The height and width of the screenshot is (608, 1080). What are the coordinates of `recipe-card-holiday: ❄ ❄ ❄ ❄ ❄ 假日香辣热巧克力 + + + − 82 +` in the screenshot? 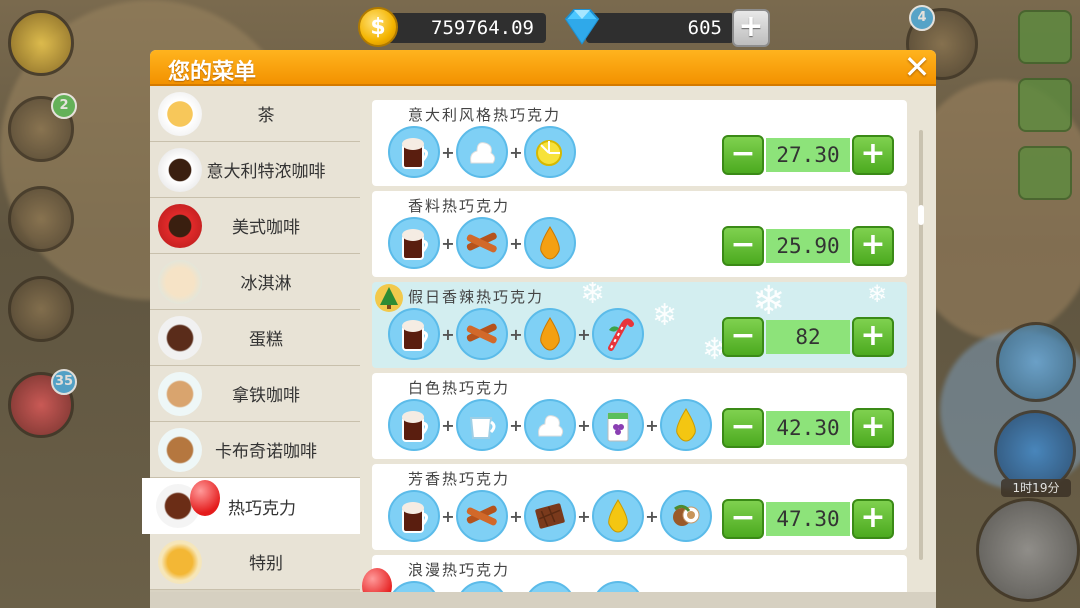 It's located at (639, 325).